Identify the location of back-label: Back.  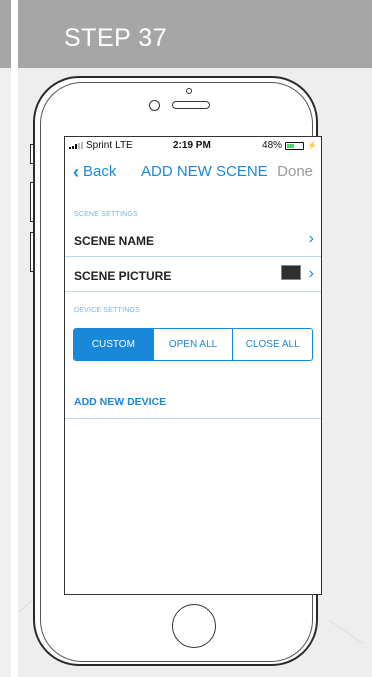
(100, 171).